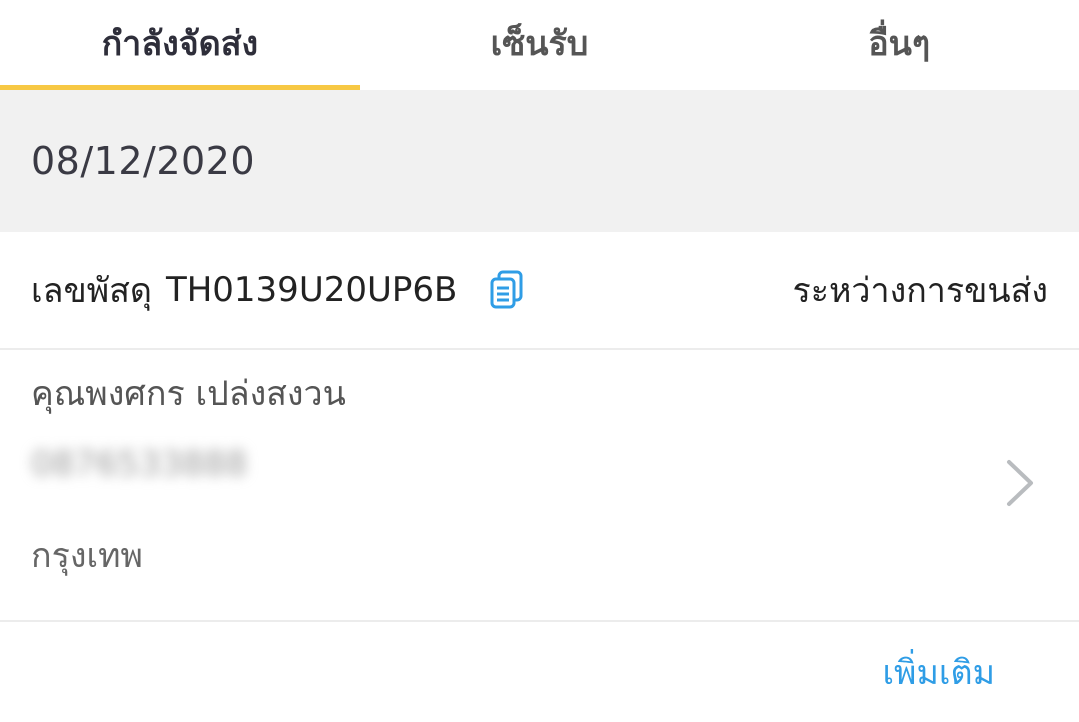 Image resolution: width=1079 pixels, height=722 pixels. Describe the element at coordinates (899, 45) in the screenshot. I see `tab-other: อื่นๆ` at that location.